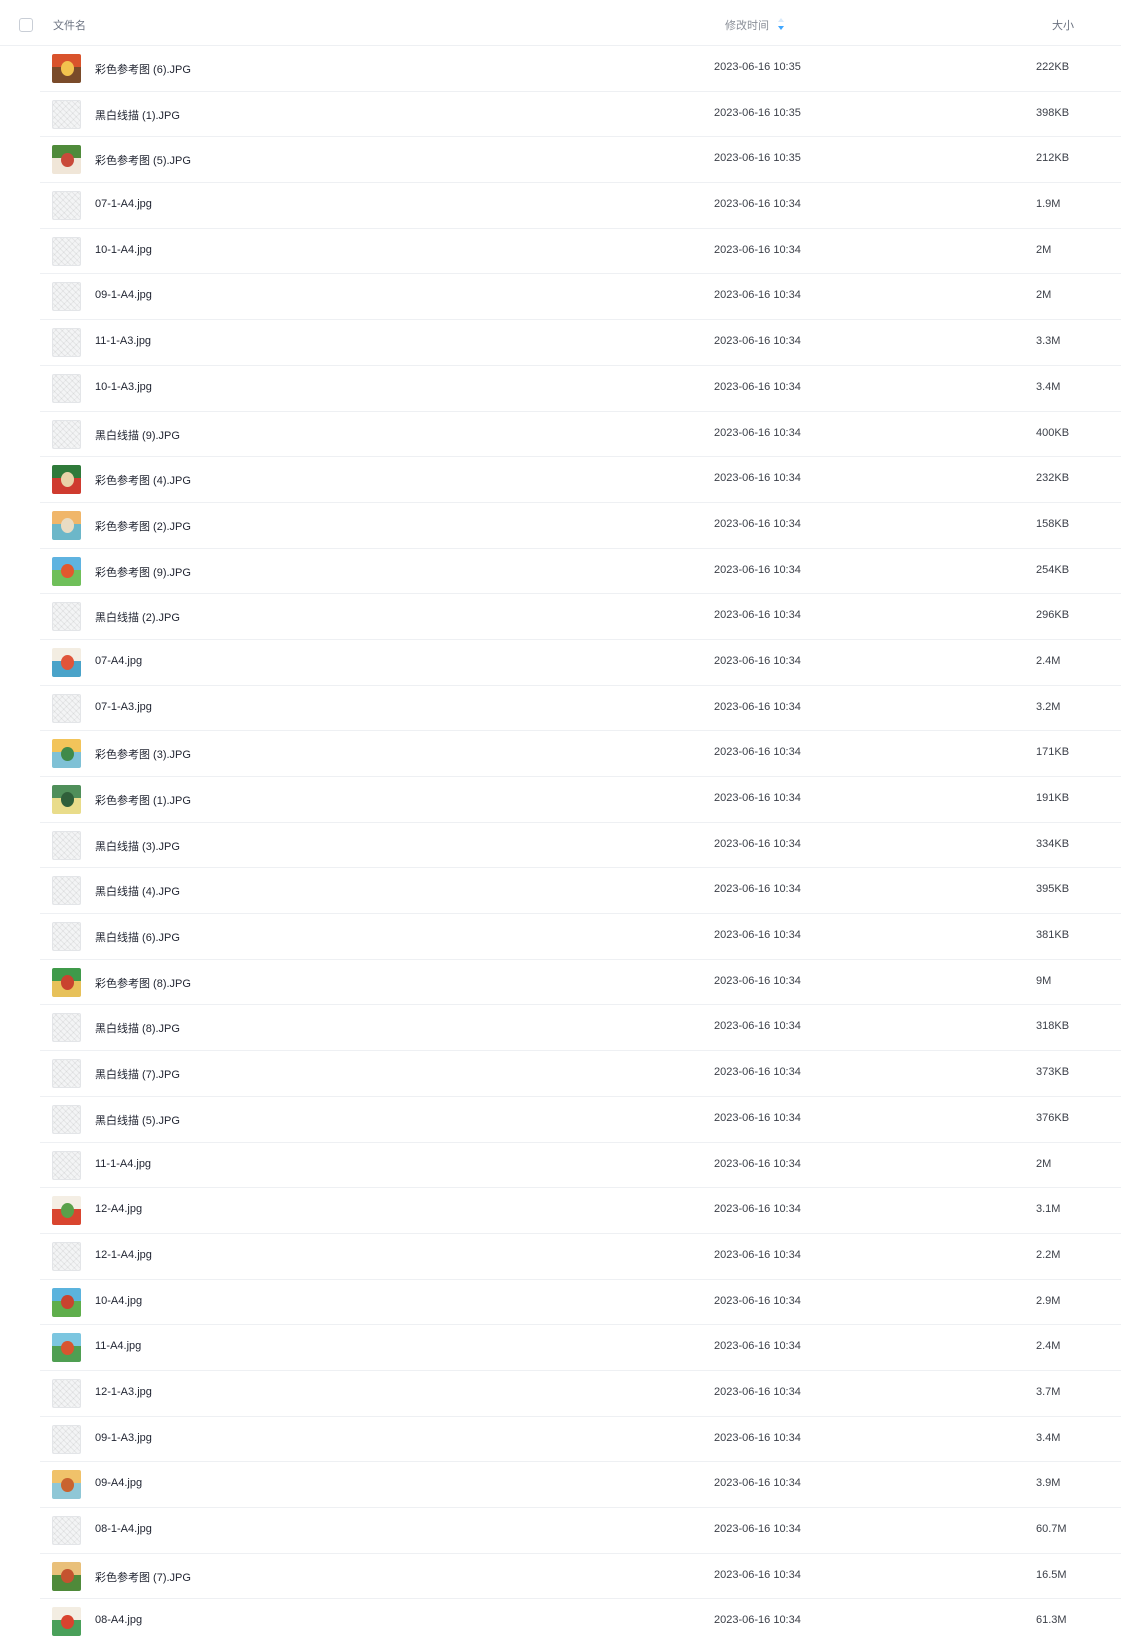 This screenshot has width=1121, height=1642. Describe the element at coordinates (143, 572) in the screenshot. I see `file-name: 彩色参考图 (9).JPG` at that location.